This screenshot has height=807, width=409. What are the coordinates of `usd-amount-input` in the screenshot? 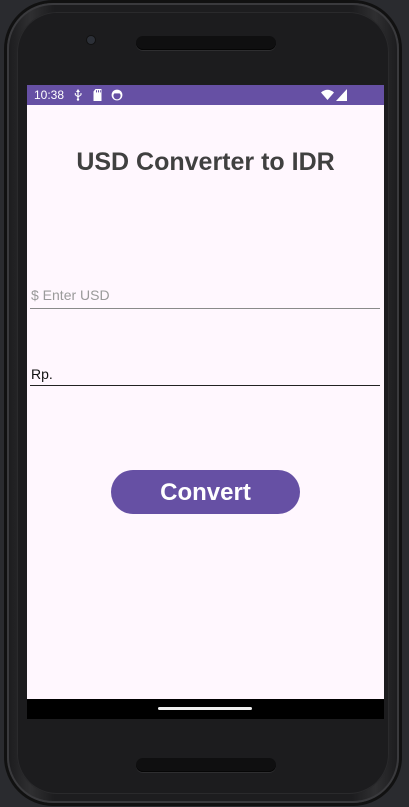 It's located at (205, 296).